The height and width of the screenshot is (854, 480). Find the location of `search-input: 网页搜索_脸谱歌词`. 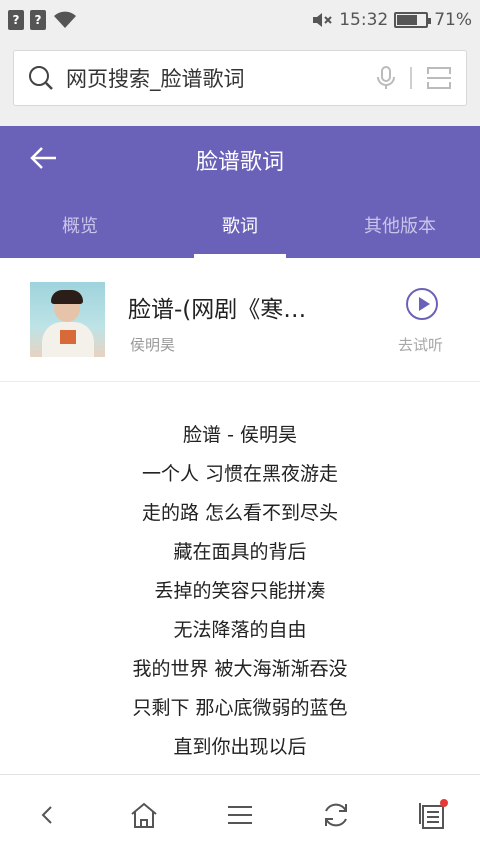

search-input: 网页搜索_脸谱歌词 is located at coordinates (240, 78).